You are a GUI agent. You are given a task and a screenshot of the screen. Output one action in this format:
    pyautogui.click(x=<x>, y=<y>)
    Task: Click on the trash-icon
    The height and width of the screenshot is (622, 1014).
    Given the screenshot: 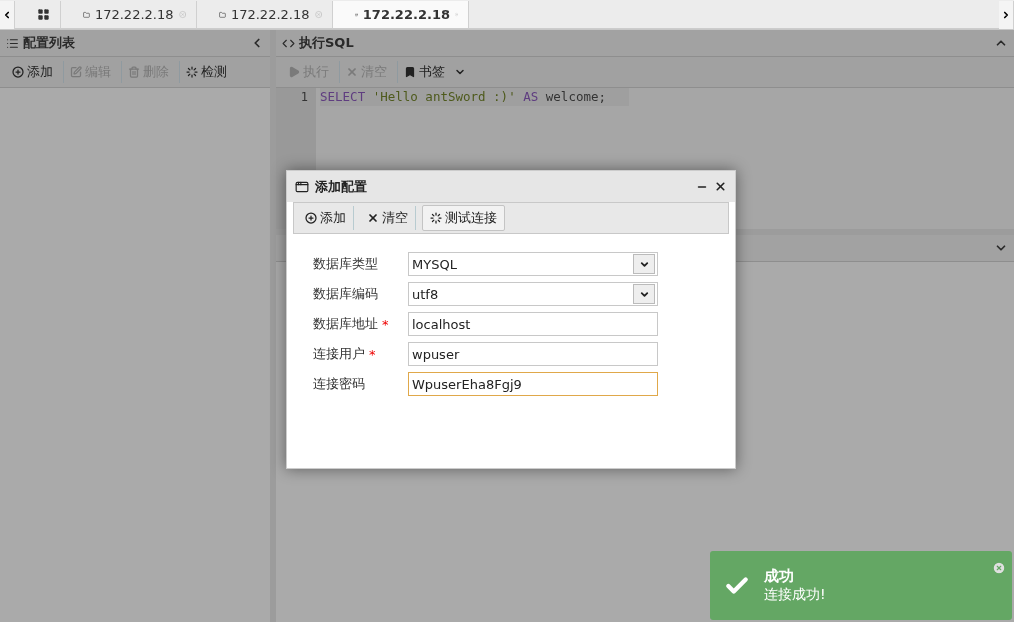 What is the action you would take?
    pyautogui.click(x=134, y=72)
    